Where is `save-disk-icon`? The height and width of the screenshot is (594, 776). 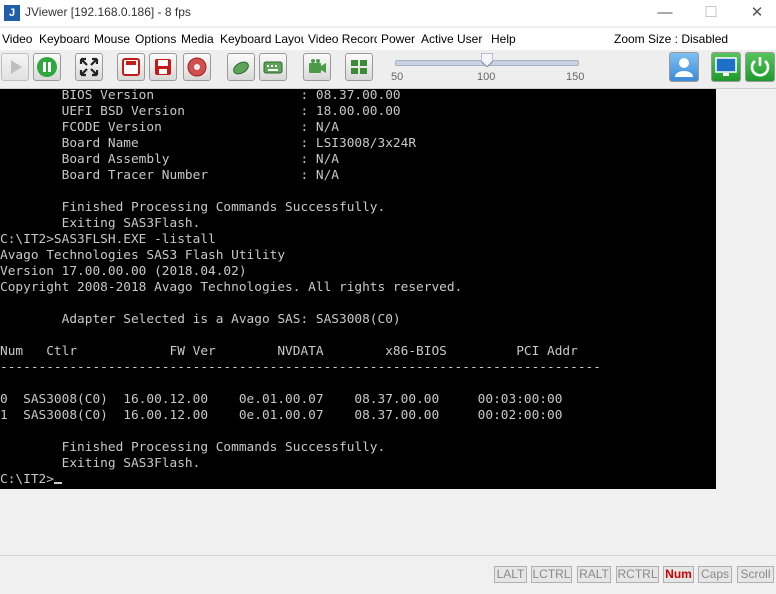
save-disk-icon is located at coordinates (163, 67).